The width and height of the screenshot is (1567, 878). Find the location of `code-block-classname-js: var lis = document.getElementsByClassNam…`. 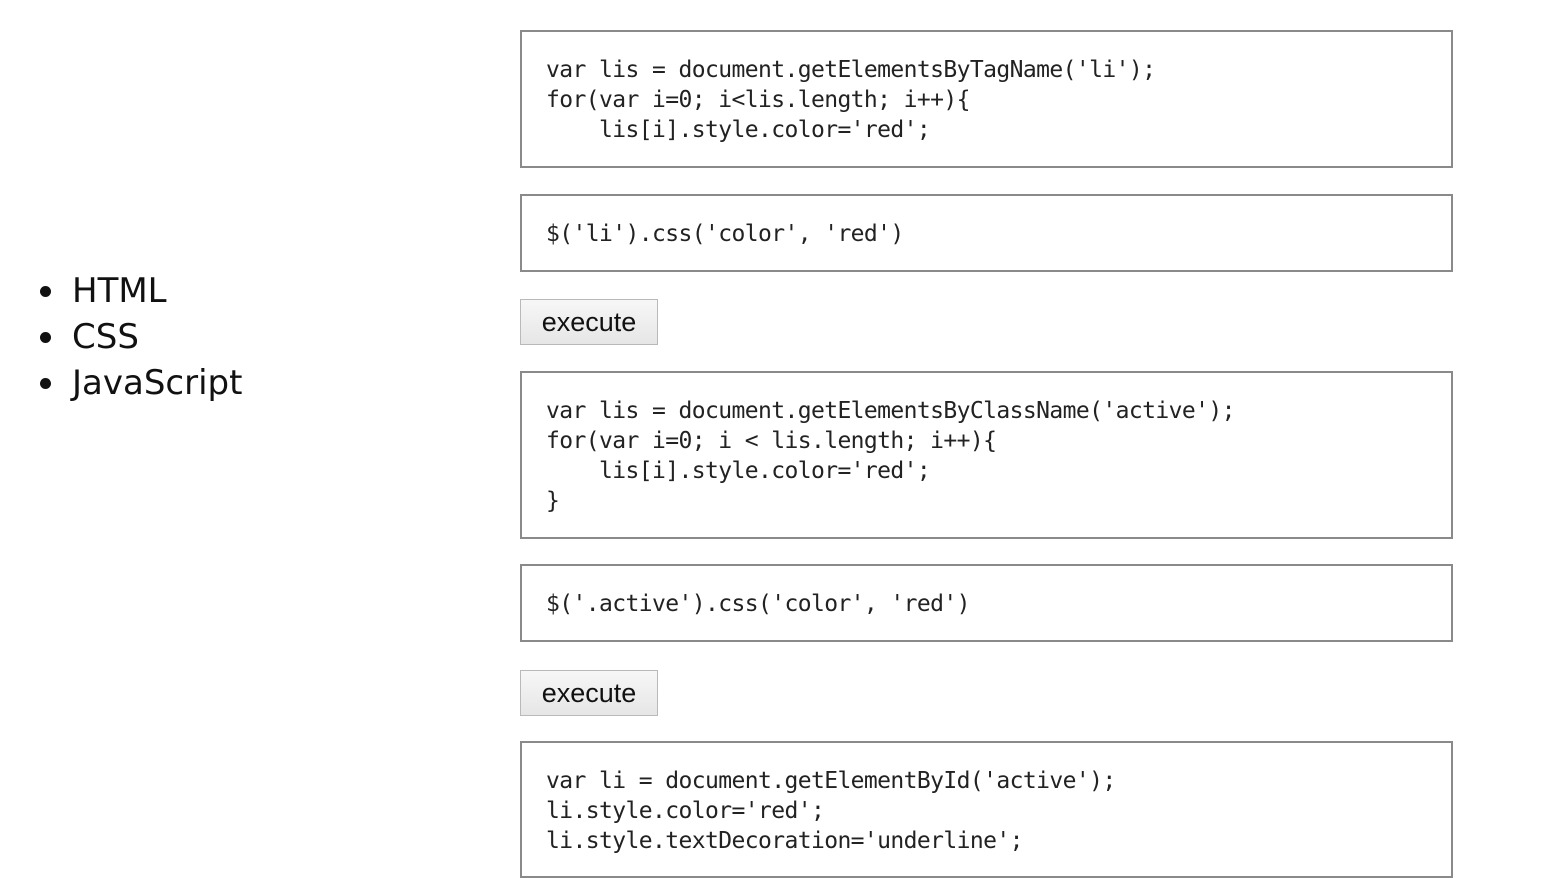

code-block-classname-js: var lis = document.getElementsByClassNam… is located at coordinates (986, 455).